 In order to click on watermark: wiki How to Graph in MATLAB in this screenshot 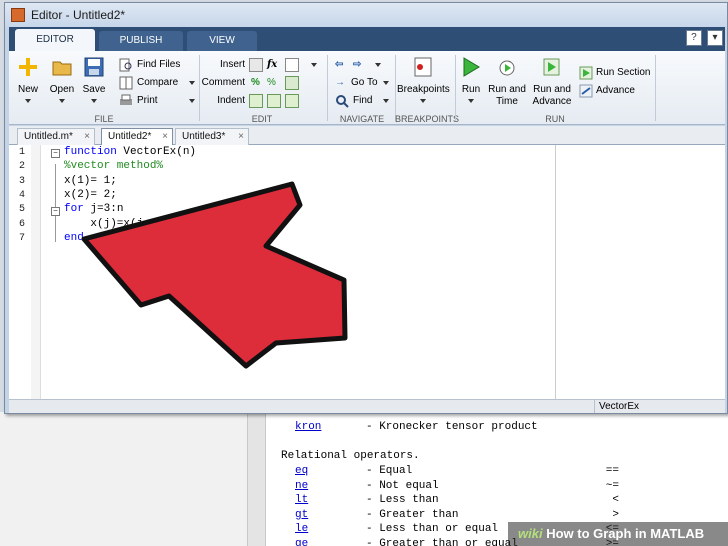, I will do `click(618, 534)`.